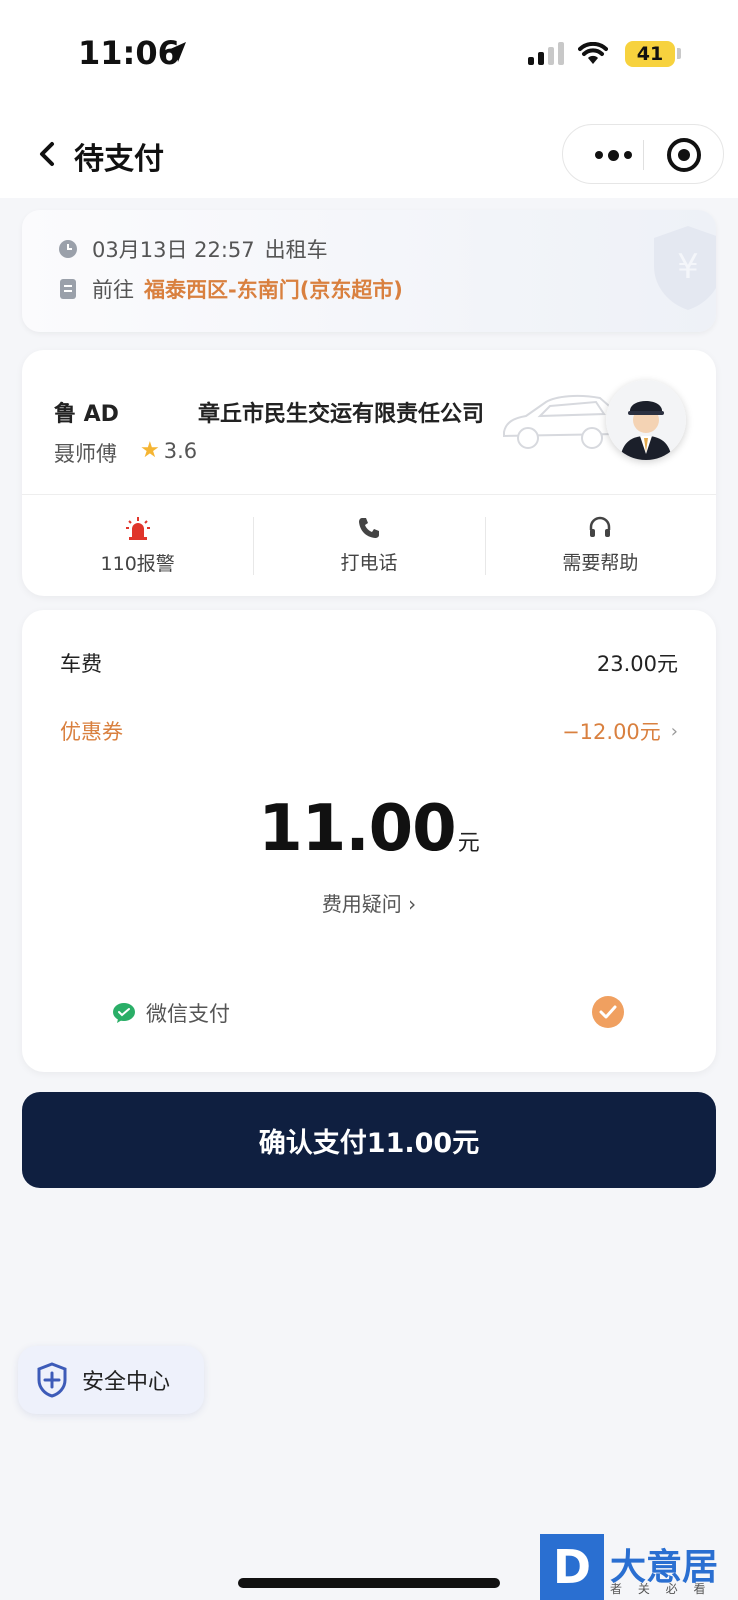 This screenshot has height=1600, width=738. I want to click on action-label: 110报警, so click(137, 564).